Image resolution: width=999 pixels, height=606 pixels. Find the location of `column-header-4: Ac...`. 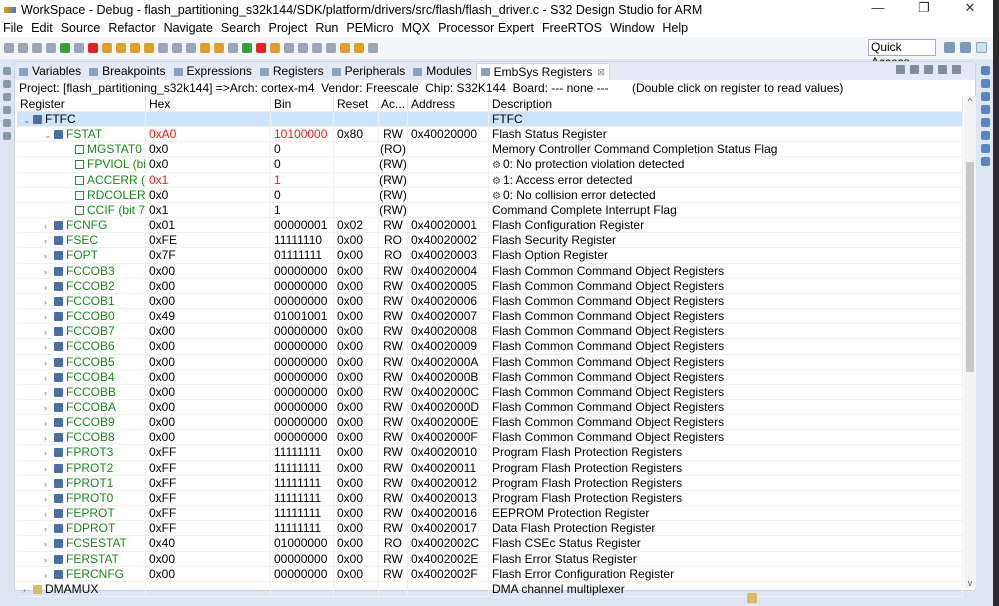

column-header-4: Ac... is located at coordinates (393, 103).